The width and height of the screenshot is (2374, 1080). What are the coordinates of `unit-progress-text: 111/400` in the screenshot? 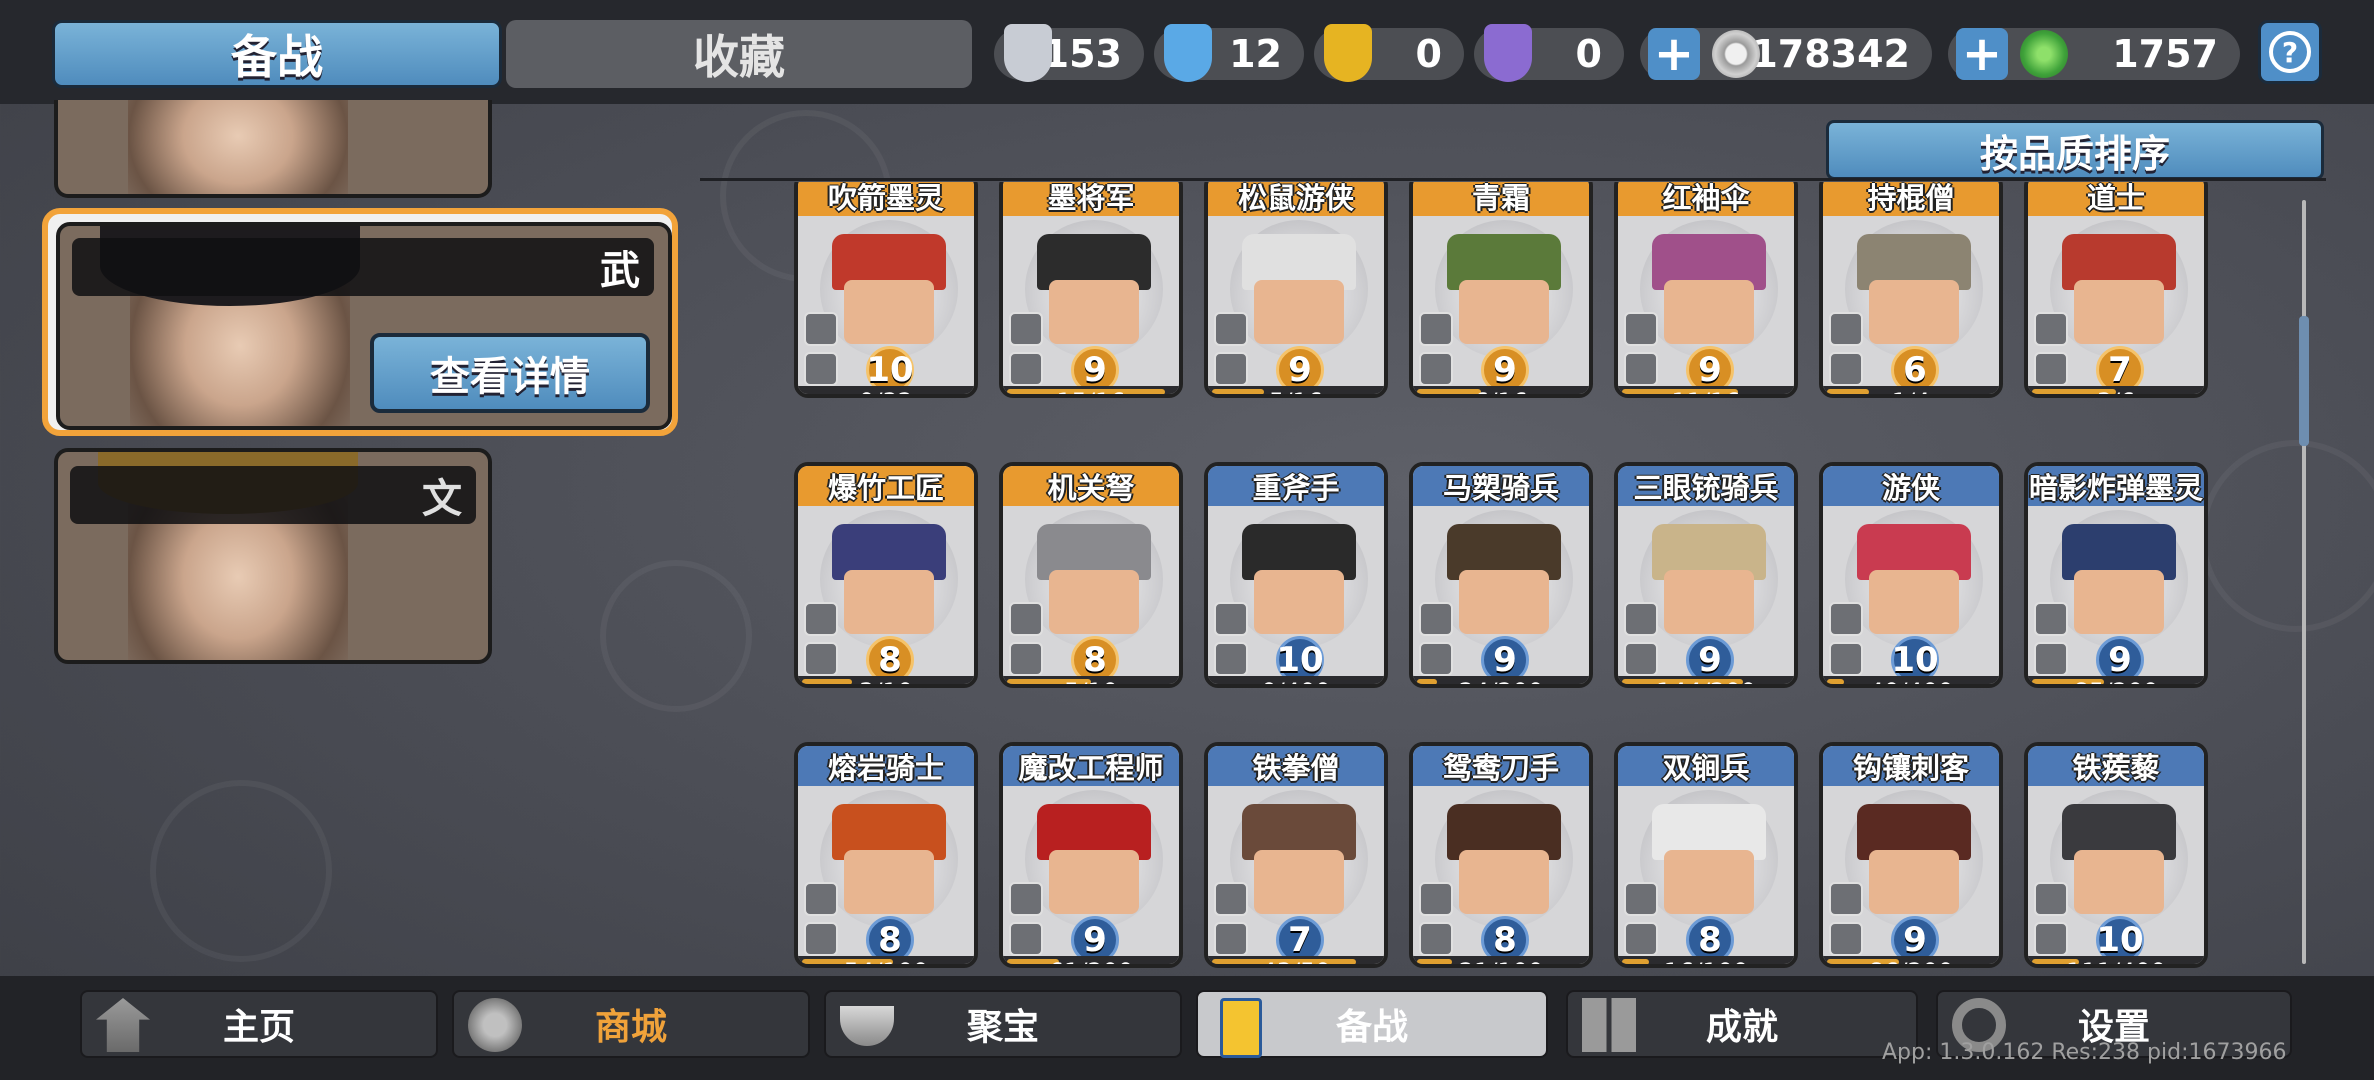 It's located at (2116, 961).